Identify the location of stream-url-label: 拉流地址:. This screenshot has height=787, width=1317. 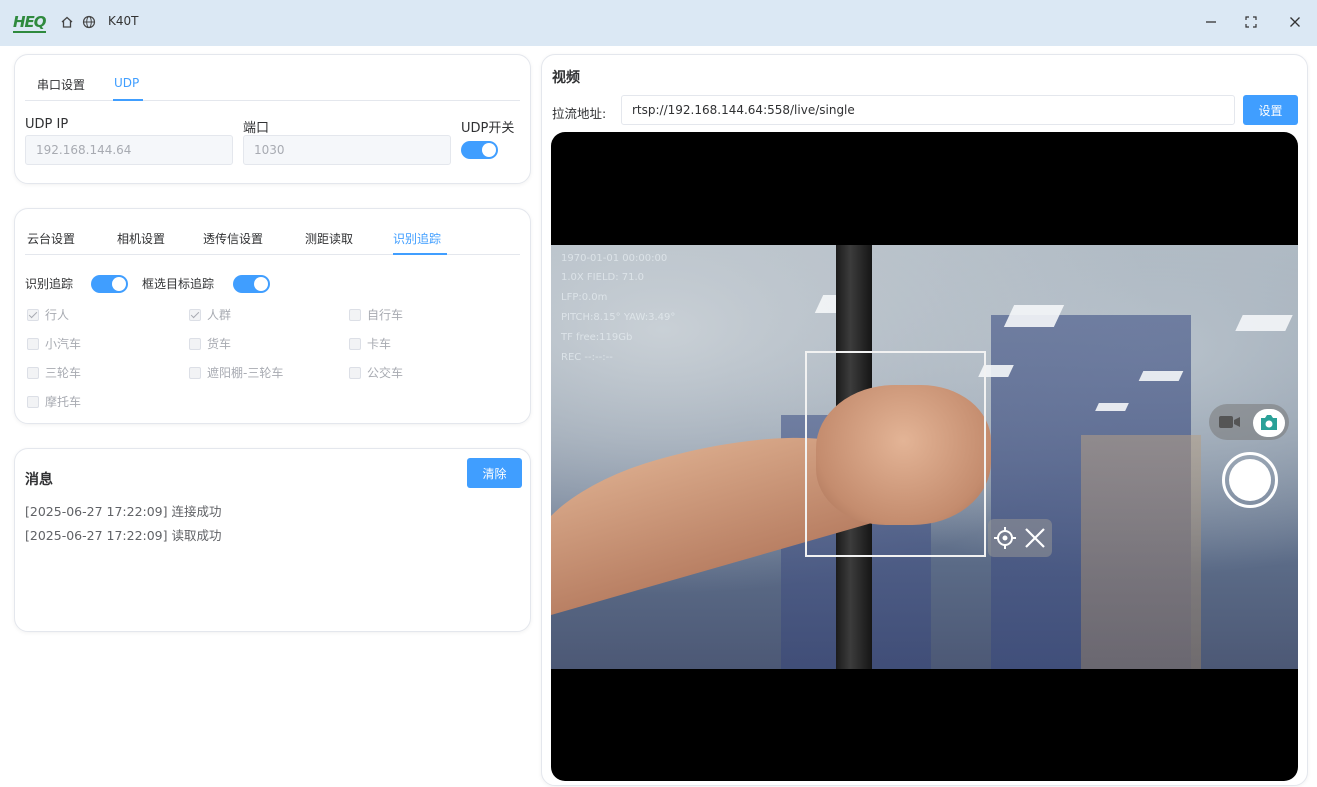
(579, 113).